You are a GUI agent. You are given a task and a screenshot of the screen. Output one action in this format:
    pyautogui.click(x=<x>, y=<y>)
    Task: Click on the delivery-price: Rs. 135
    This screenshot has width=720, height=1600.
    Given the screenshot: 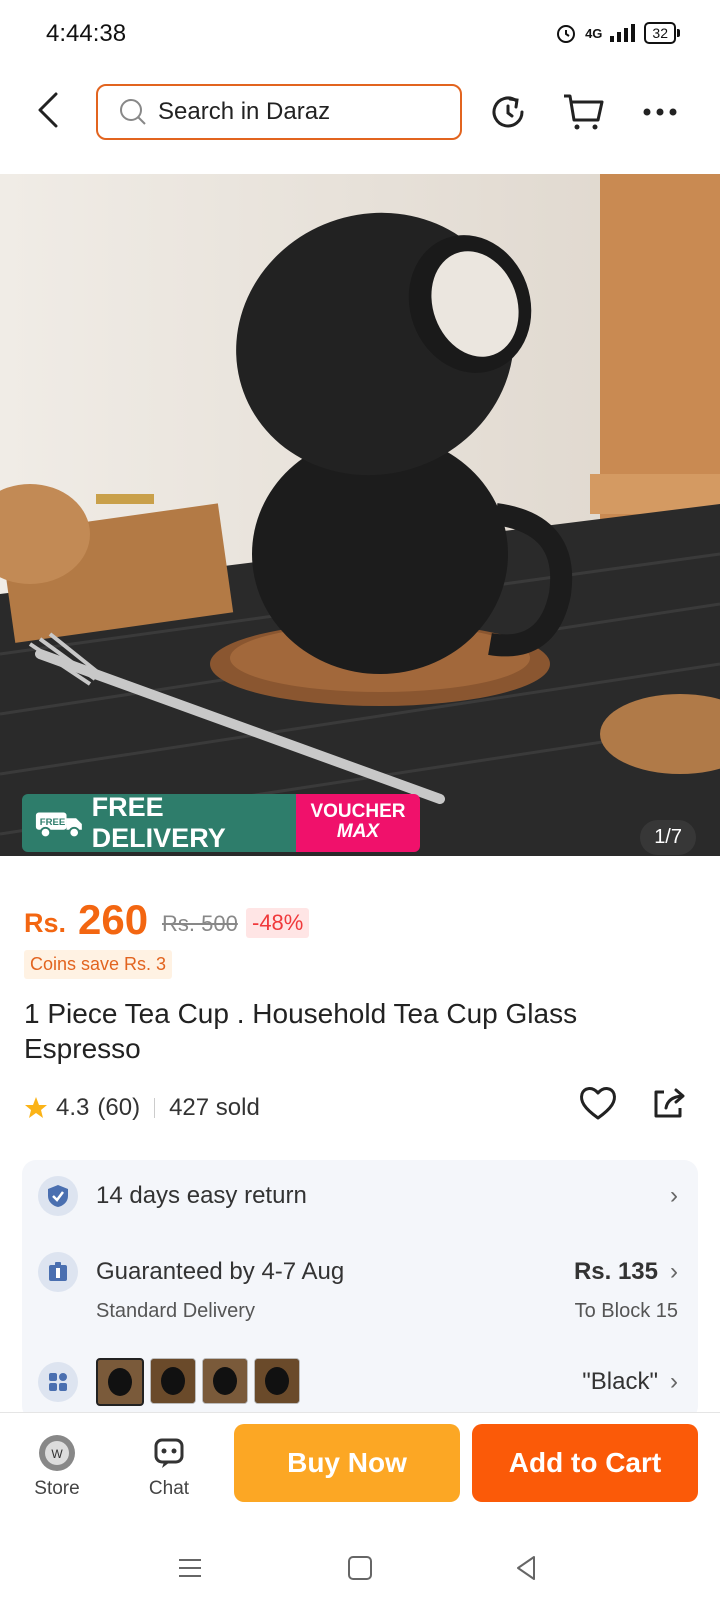 What is the action you would take?
    pyautogui.click(x=615, y=1271)
    